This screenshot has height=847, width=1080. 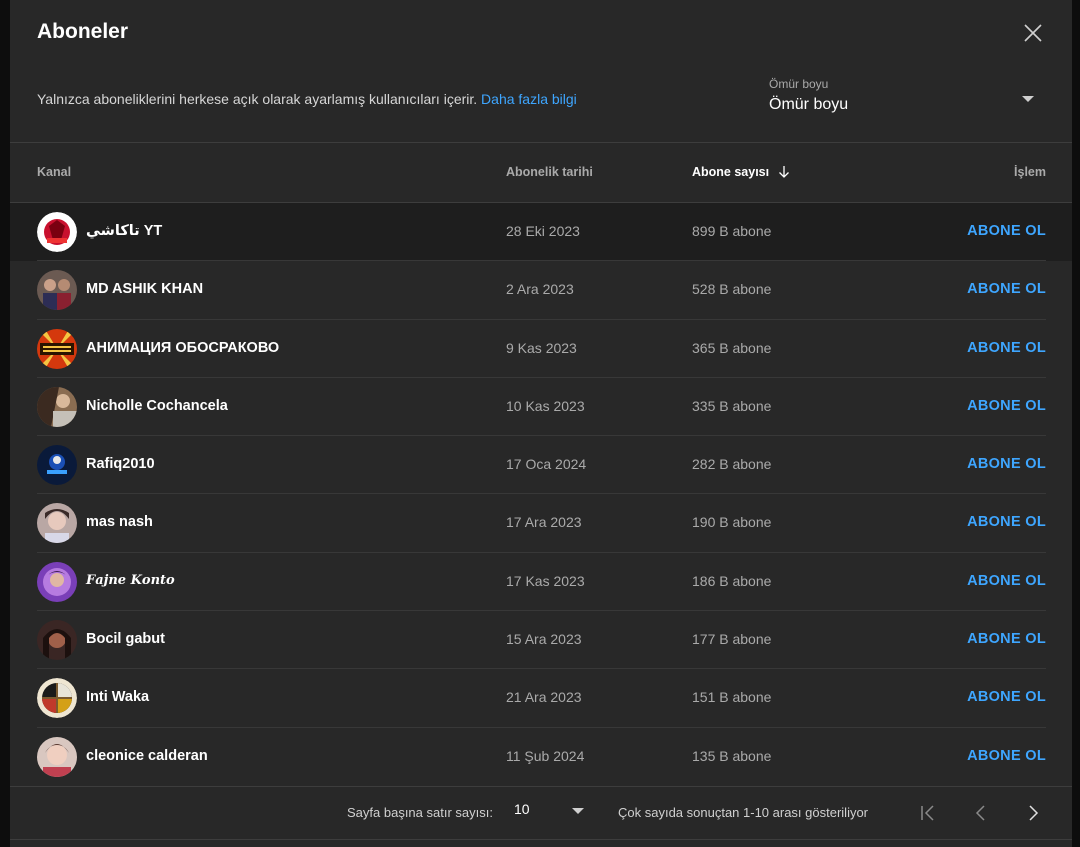 I want to click on first-page-button, so click(x=928, y=813).